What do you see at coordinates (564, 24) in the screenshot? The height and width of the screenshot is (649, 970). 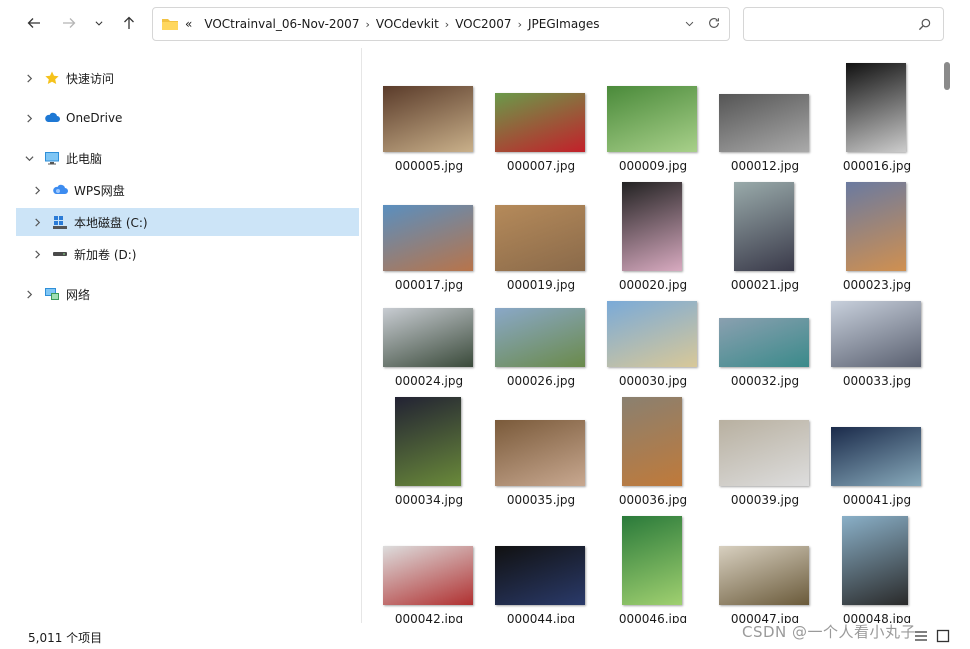 I see `breadcrumb-jpegimages: JPEGImages` at bounding box center [564, 24].